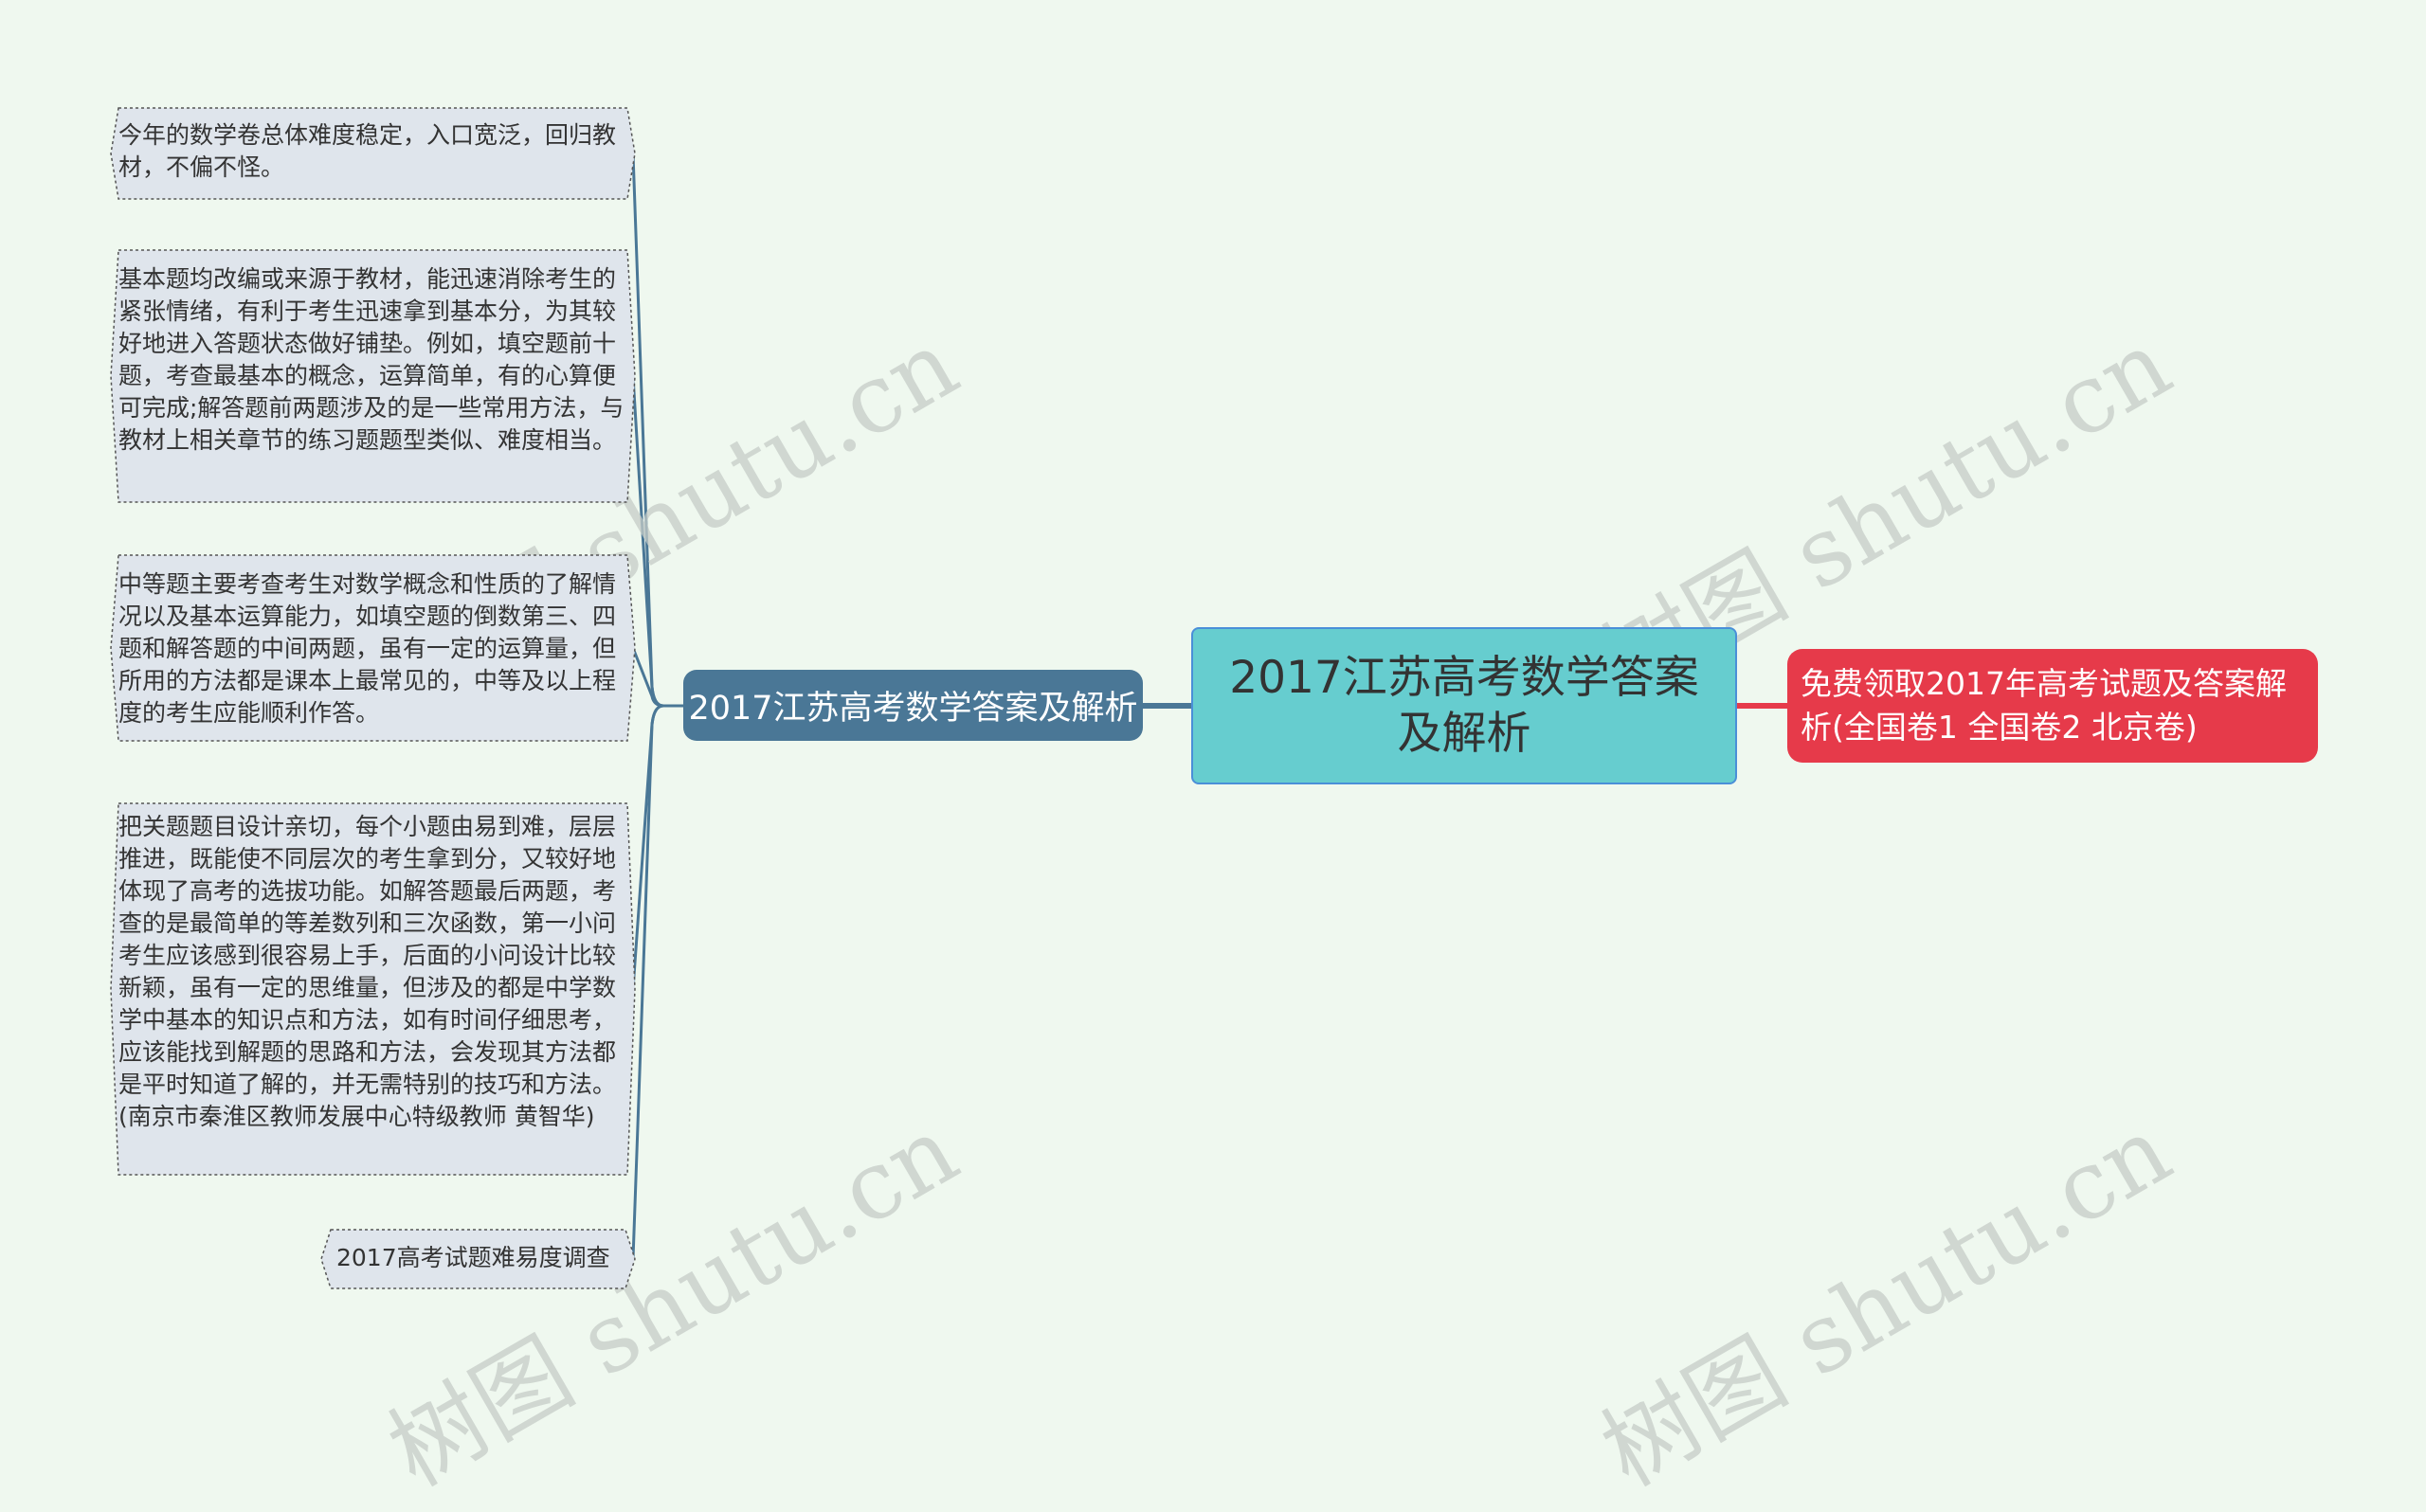 This screenshot has width=2426, height=1512. I want to click on root-topic-label: 2017江苏高考数学答案及解析, so click(1464, 706).